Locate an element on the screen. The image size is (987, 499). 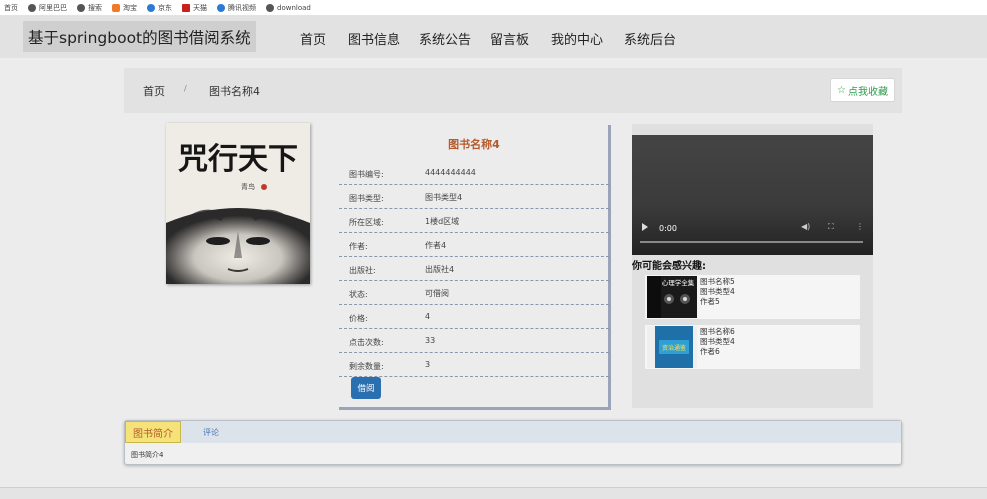
detail-value: 可借阅 is located at coordinates (437, 293).